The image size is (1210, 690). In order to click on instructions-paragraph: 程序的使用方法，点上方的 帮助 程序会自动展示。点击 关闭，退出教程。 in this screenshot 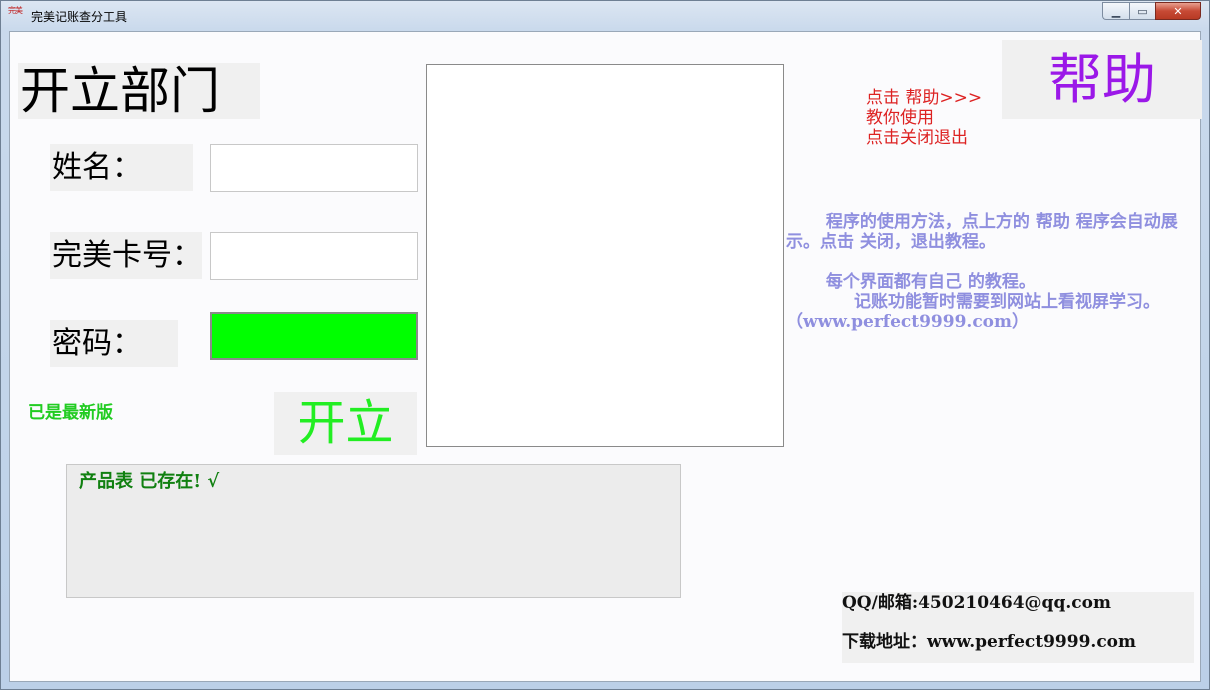, I will do `click(982, 232)`.